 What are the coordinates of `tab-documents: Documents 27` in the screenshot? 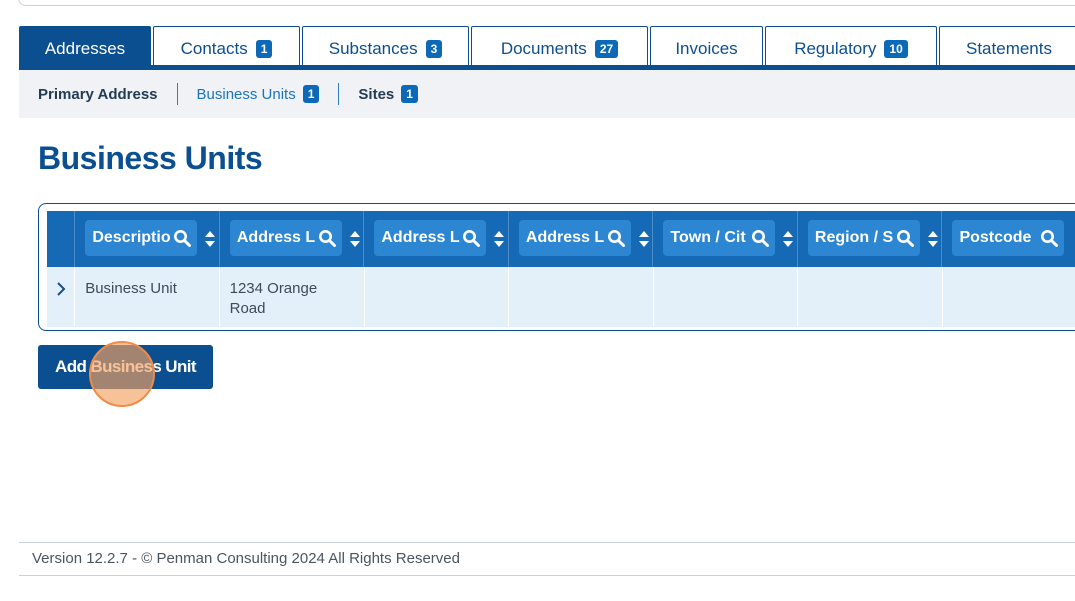 It's located at (559, 48).